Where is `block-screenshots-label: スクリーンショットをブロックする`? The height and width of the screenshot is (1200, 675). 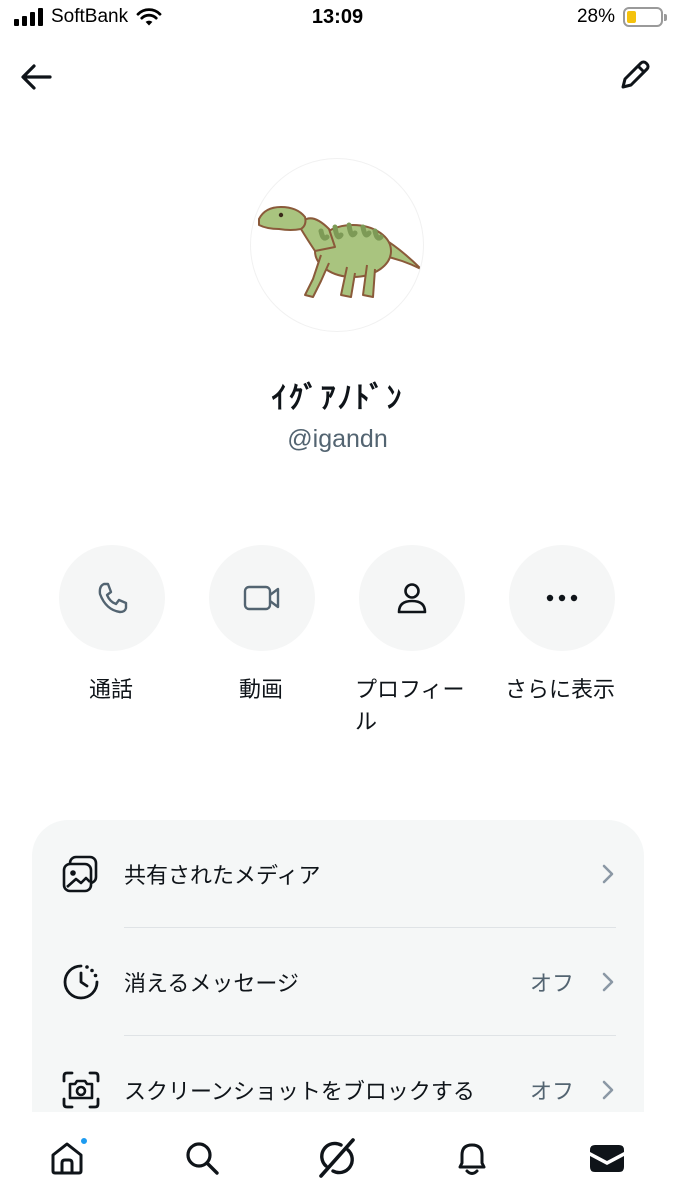 block-screenshots-label: スクリーンショットをブロックする is located at coordinates (299, 1092).